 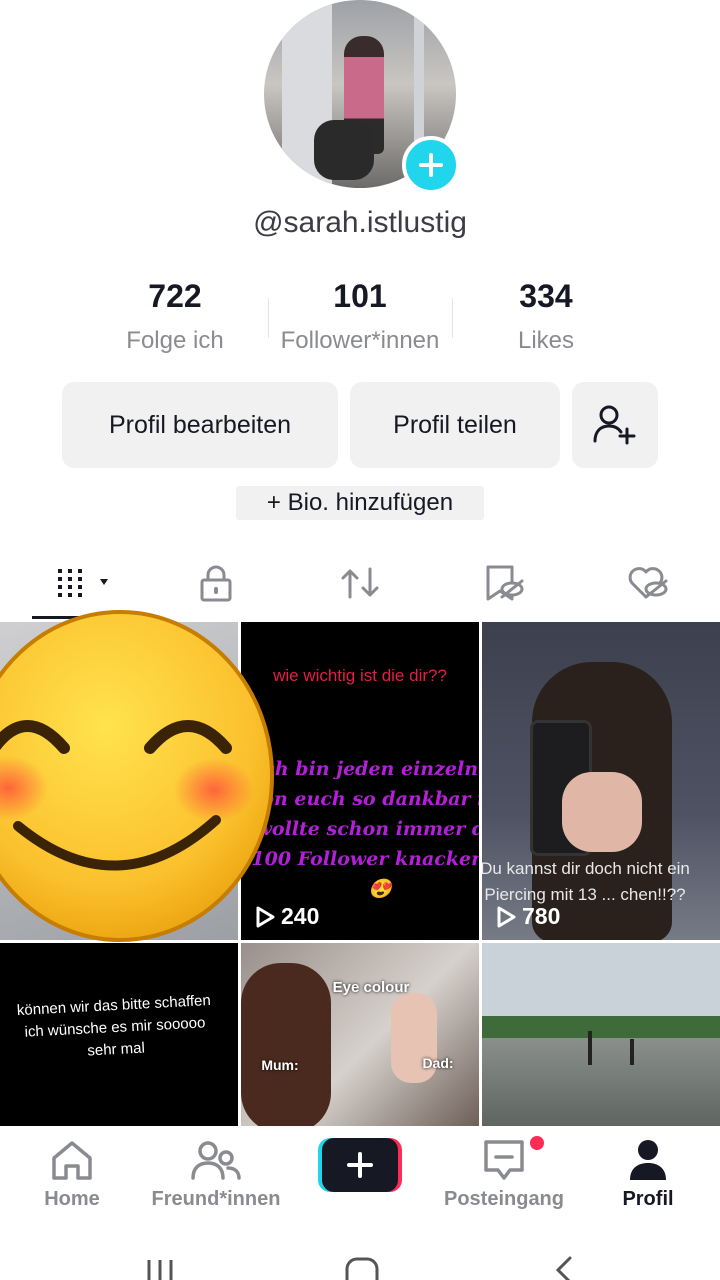 I want to click on inbox-icon, so click(x=504, y=1160).